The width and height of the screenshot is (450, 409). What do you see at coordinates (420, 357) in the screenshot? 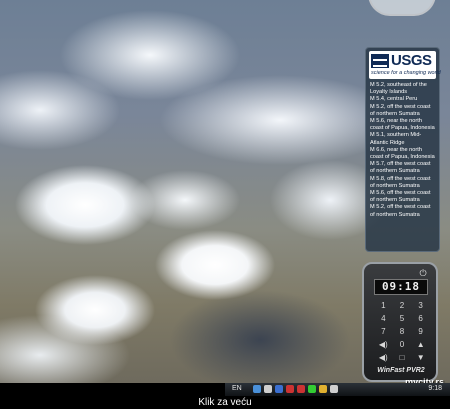
I see `channel-down-icon: ▼` at bounding box center [420, 357].